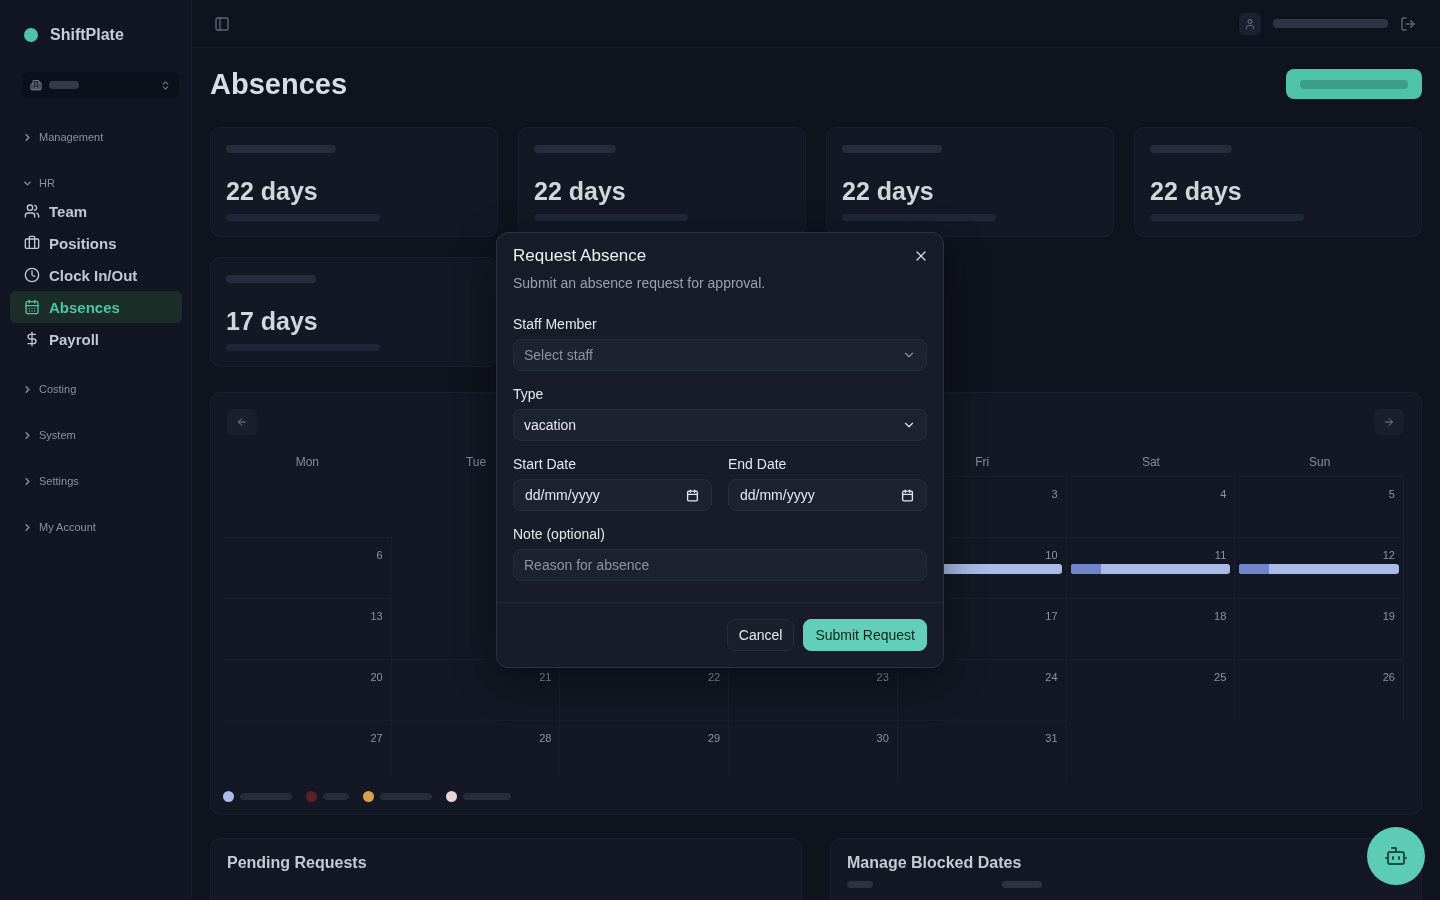 This screenshot has height=900, width=1440. I want to click on chevron-updown-icon, so click(165, 85).